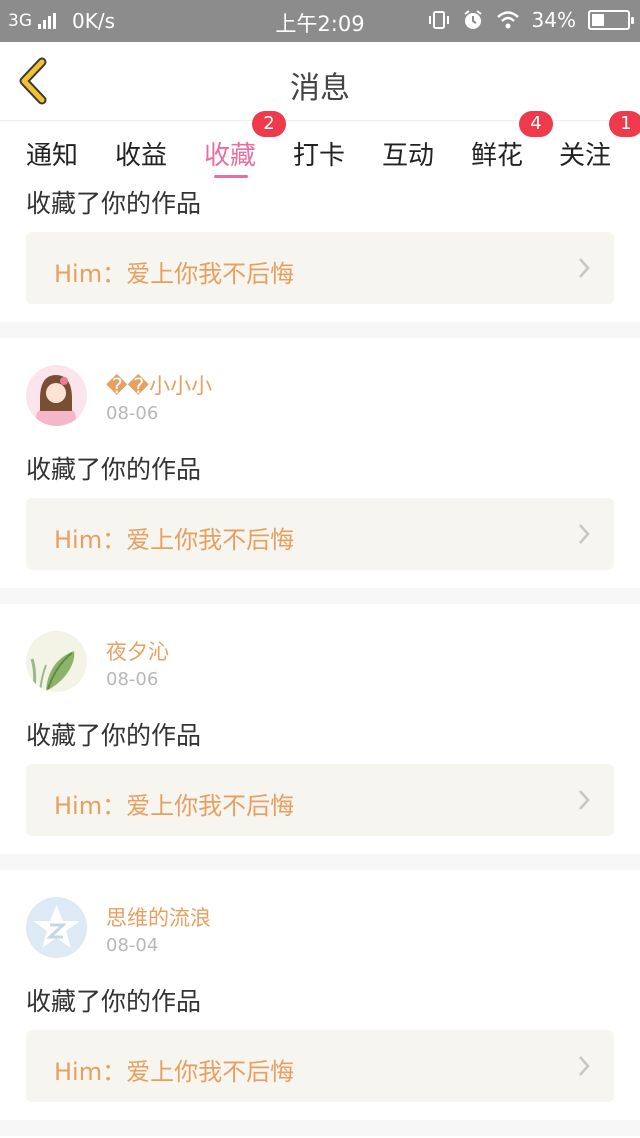 This screenshot has height=1138, width=640. Describe the element at coordinates (536, 124) in the screenshot. I see `flowers-badge: 4` at that location.